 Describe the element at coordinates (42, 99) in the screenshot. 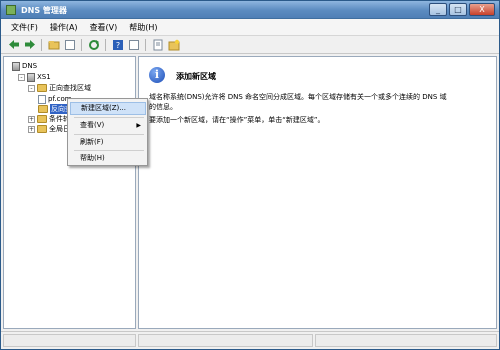

I see `zone-icon` at that location.